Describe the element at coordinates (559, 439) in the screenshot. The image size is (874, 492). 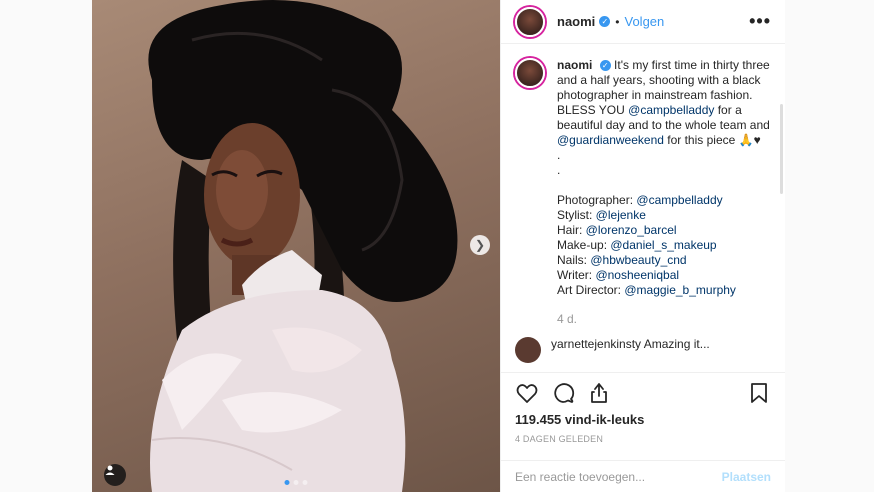
I see `post-date: 4 DAGEN GELEDEN` at that location.